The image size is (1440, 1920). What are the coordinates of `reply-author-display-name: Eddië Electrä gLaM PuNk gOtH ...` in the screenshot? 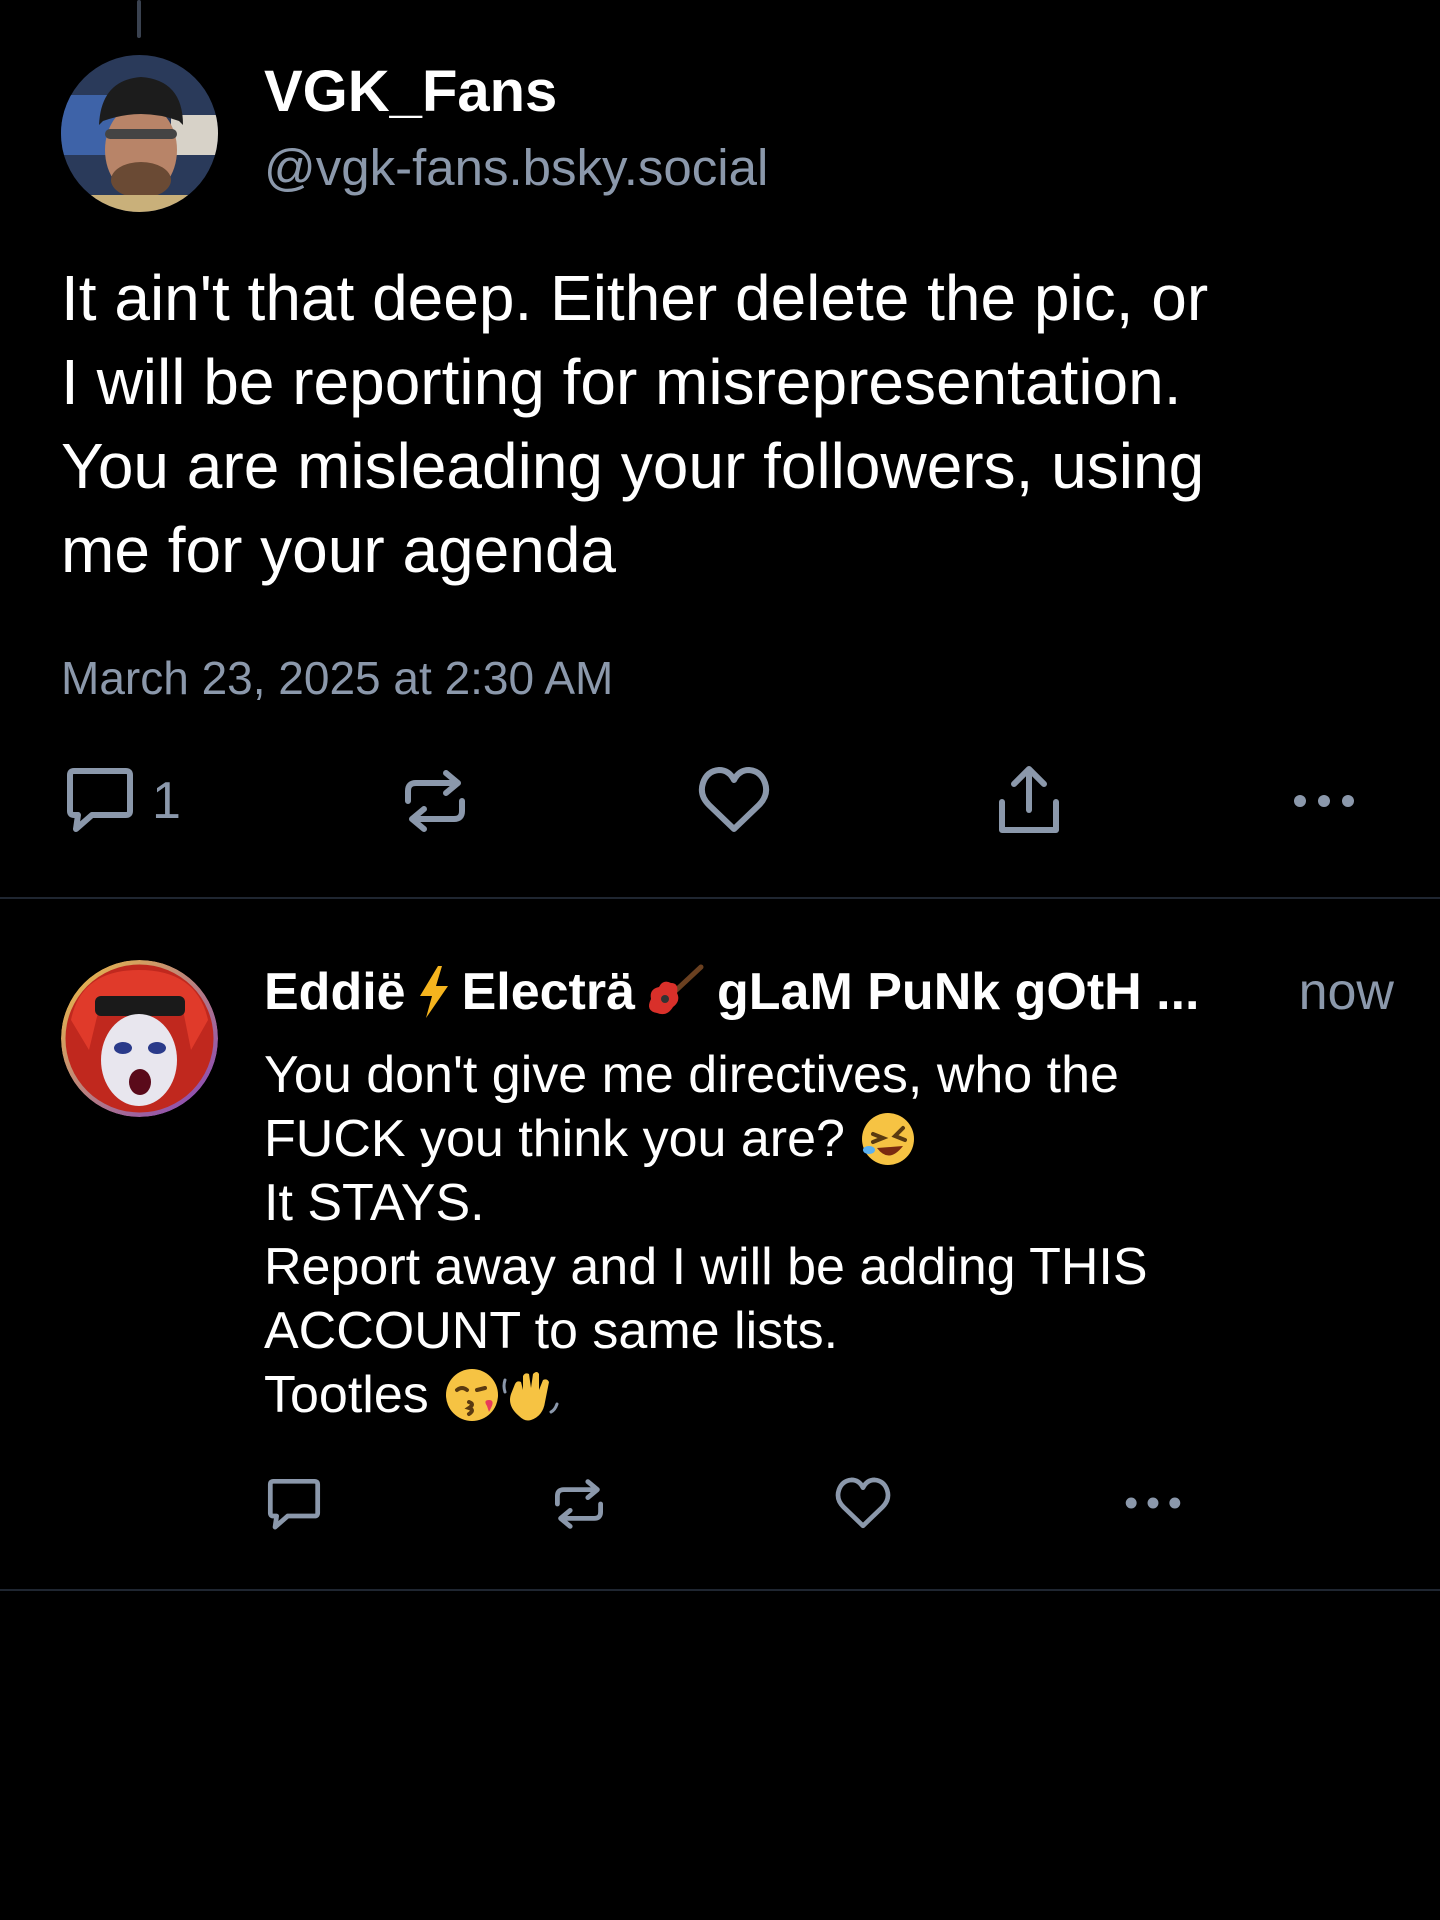 It's located at (731, 992).